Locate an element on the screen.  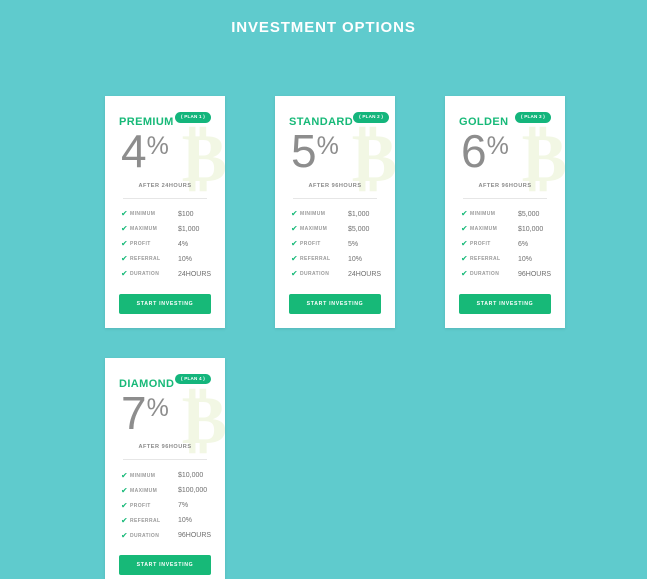
list-item: ✔ MINIMUM $5,000 is located at coordinates (505, 214).